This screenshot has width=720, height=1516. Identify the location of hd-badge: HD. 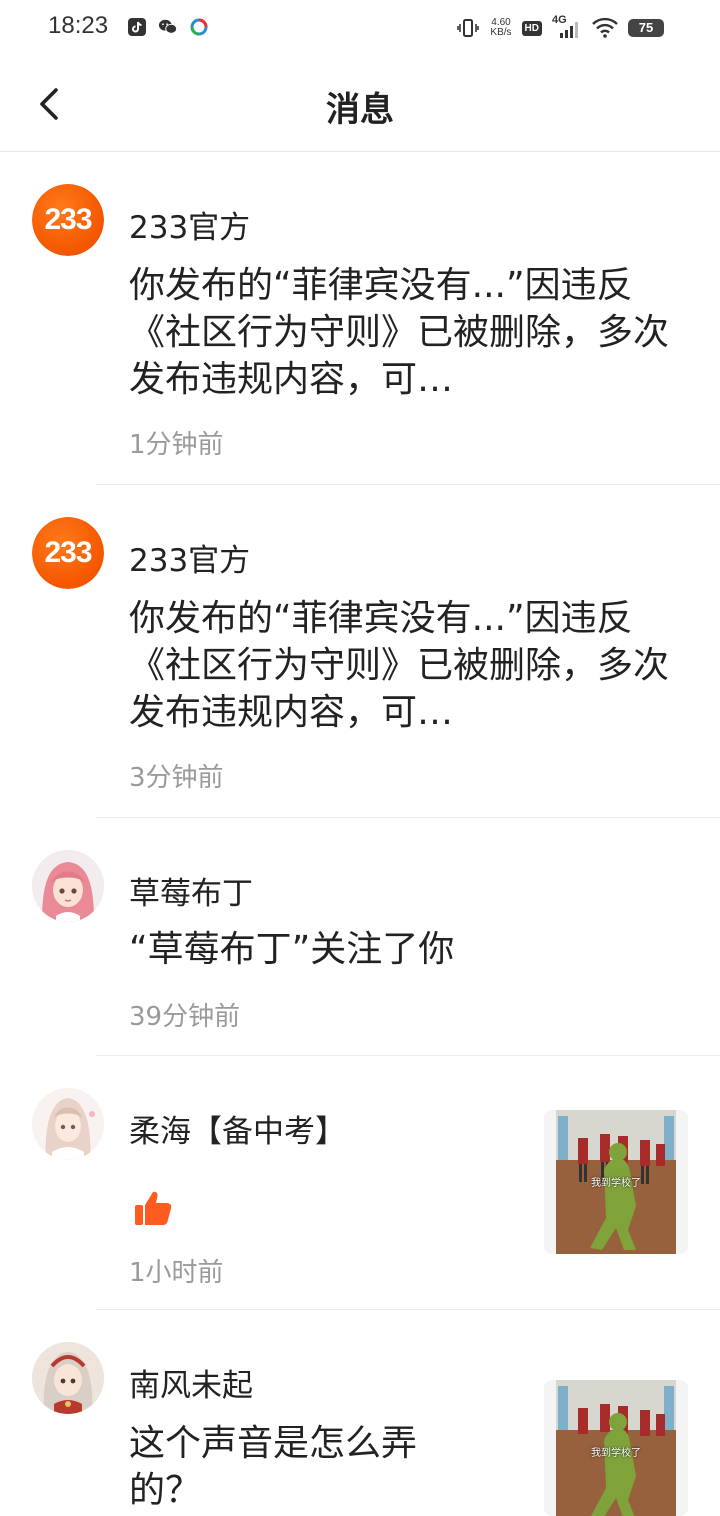
(531, 28).